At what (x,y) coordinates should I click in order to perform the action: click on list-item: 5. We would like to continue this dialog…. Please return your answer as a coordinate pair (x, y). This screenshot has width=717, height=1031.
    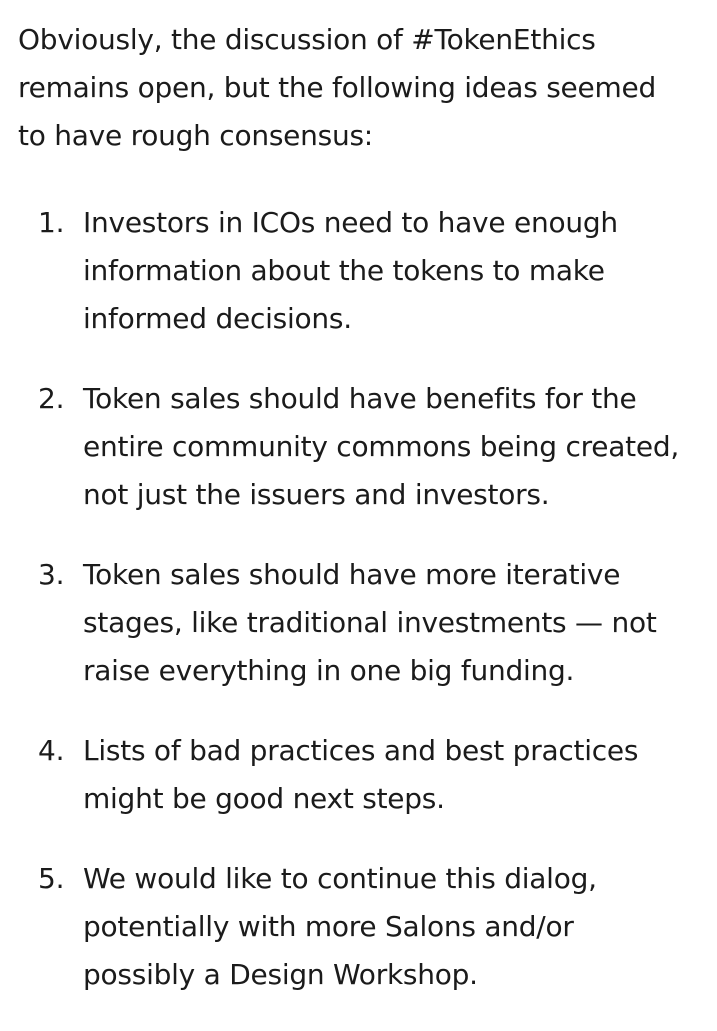
    Looking at the image, I should click on (363, 927).